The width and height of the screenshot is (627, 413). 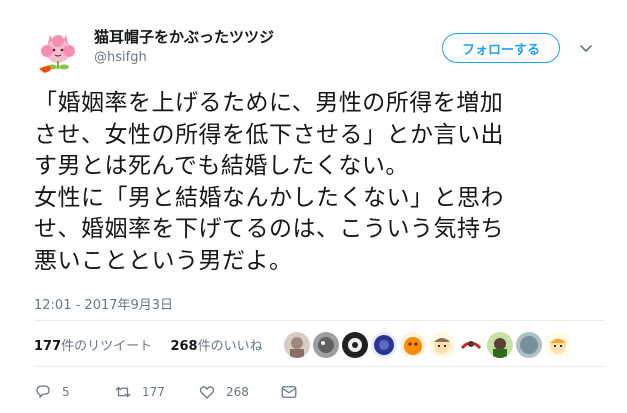 What do you see at coordinates (230, 346) in the screenshot?
I see `like-stat-label: 件のいいね` at bounding box center [230, 346].